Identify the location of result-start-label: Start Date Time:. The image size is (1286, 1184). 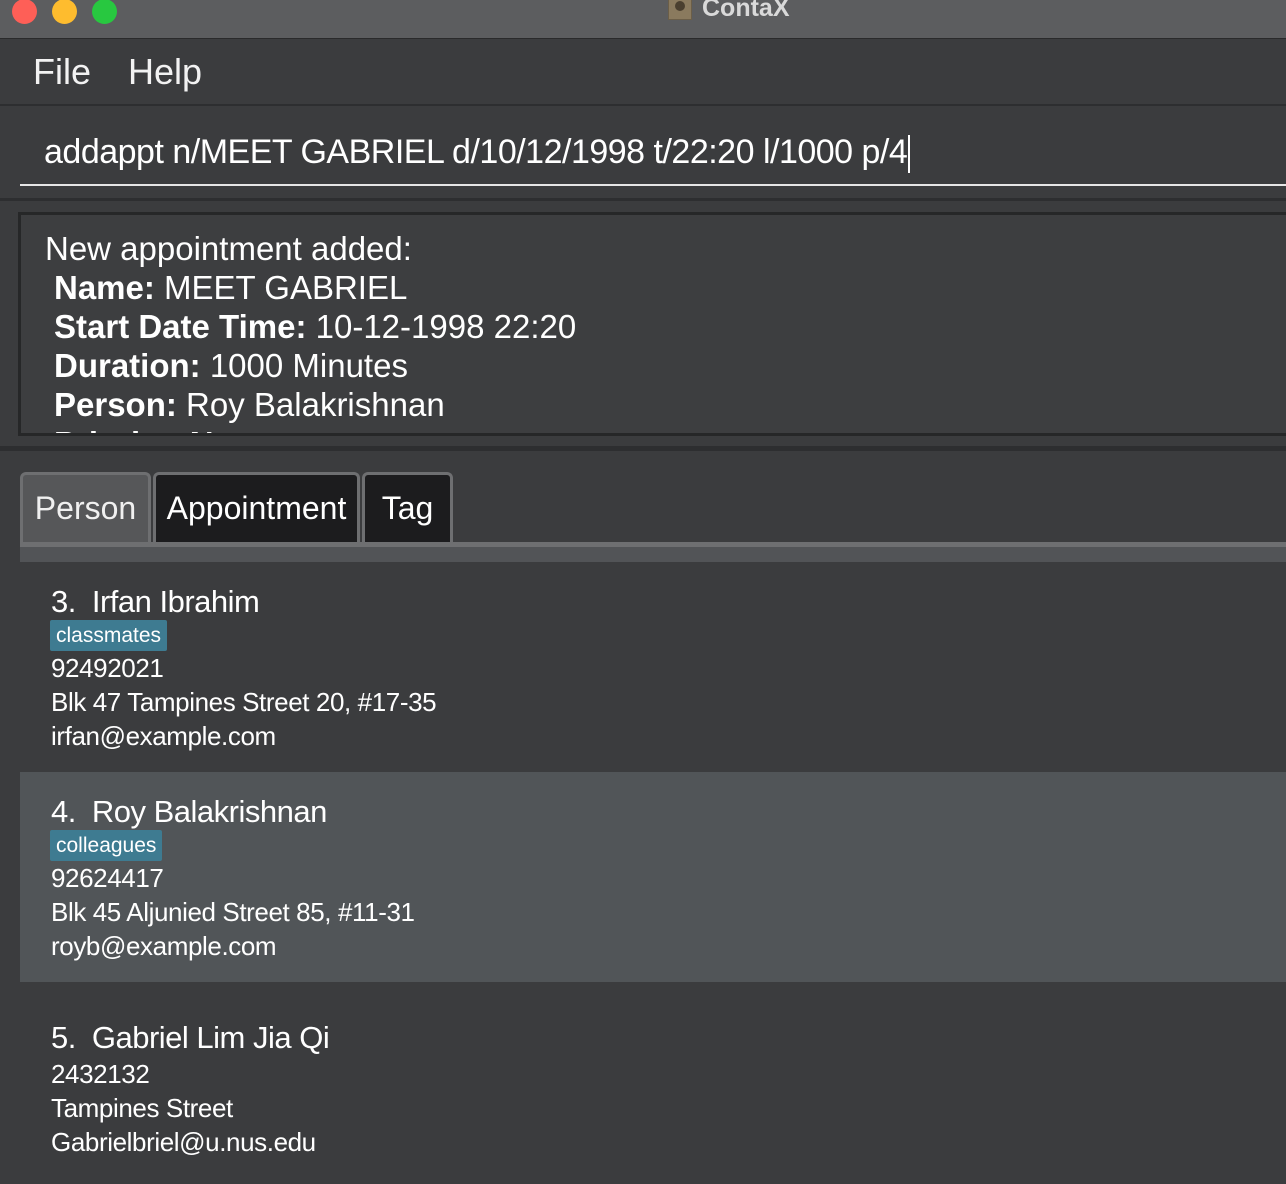
(180, 326).